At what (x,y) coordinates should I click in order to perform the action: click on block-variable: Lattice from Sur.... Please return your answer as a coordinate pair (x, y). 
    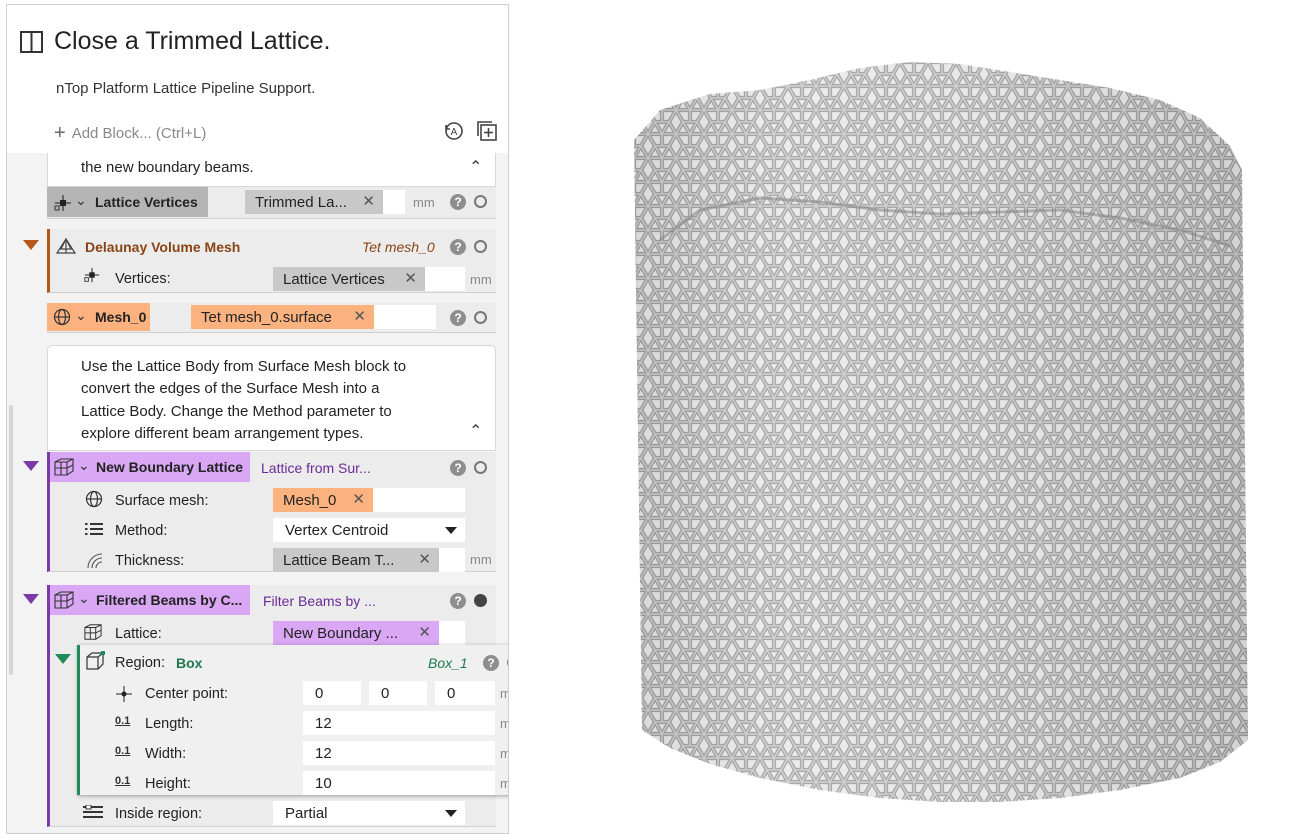
    Looking at the image, I should click on (316, 468).